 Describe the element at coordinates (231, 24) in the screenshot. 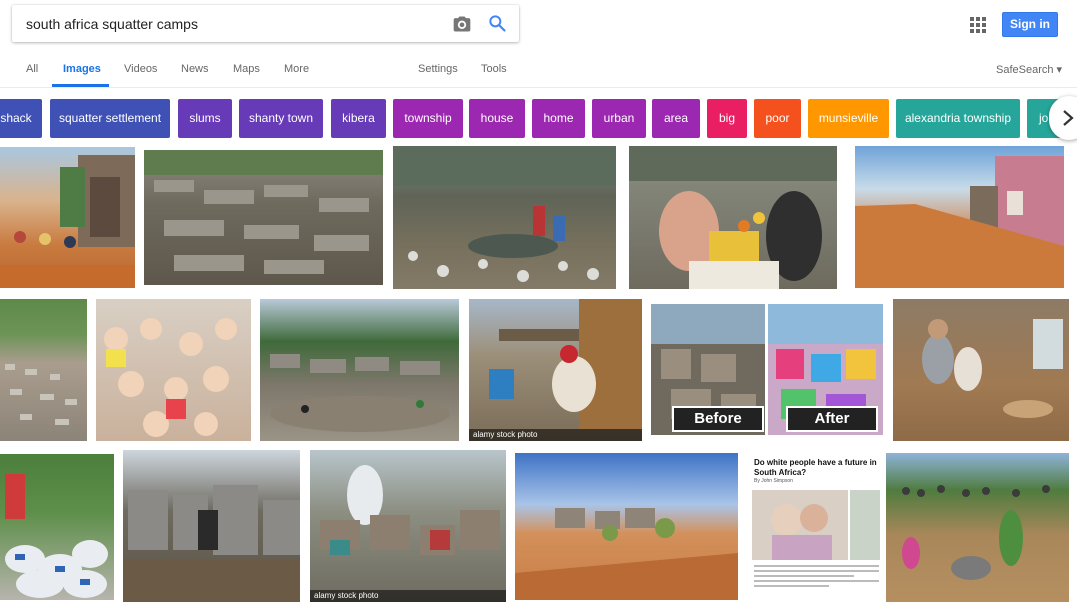

I see `search-input` at that location.